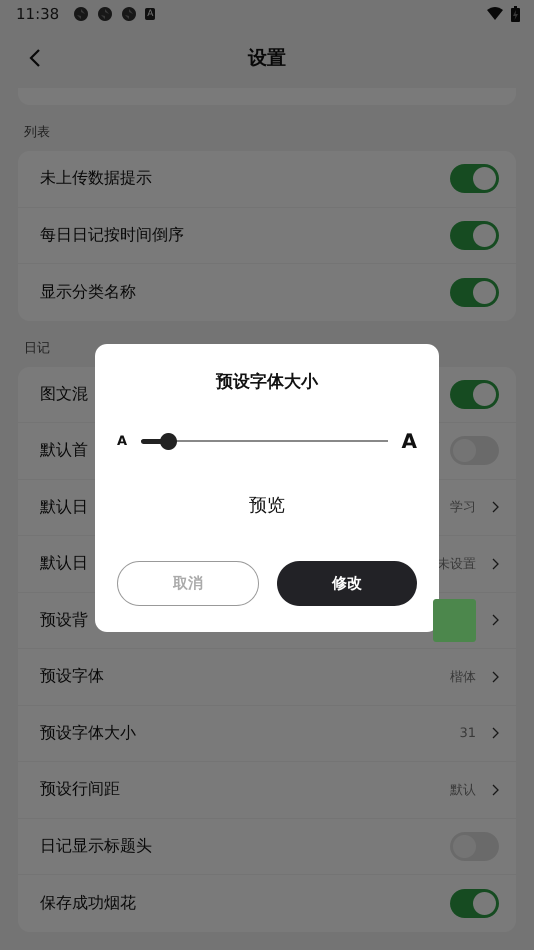 The width and height of the screenshot is (534, 950). I want to click on font-size-slider, so click(264, 441).